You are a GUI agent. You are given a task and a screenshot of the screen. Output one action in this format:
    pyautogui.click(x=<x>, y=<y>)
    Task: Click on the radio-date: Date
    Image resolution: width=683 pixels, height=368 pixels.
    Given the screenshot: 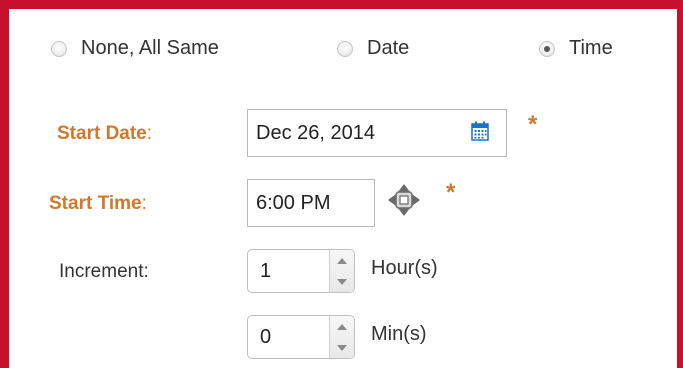 What is the action you would take?
    pyautogui.click(x=373, y=48)
    